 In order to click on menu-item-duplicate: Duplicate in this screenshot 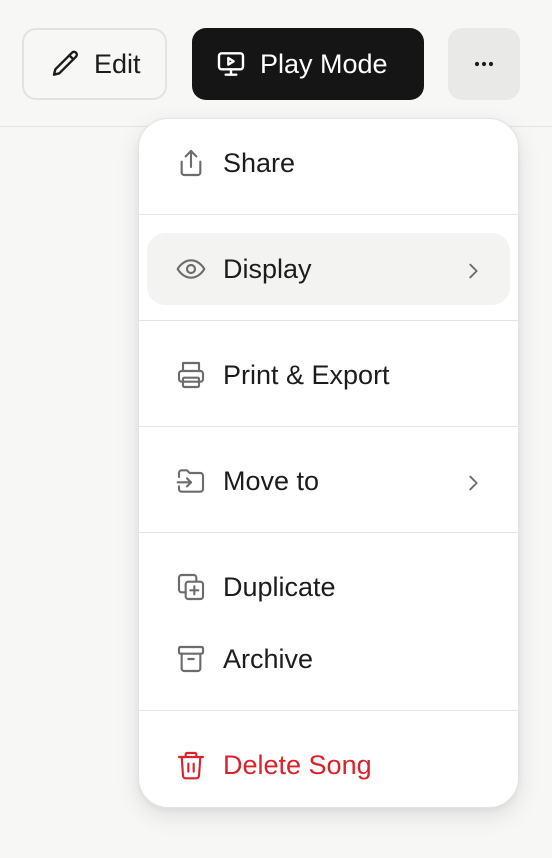, I will do `click(328, 587)`.